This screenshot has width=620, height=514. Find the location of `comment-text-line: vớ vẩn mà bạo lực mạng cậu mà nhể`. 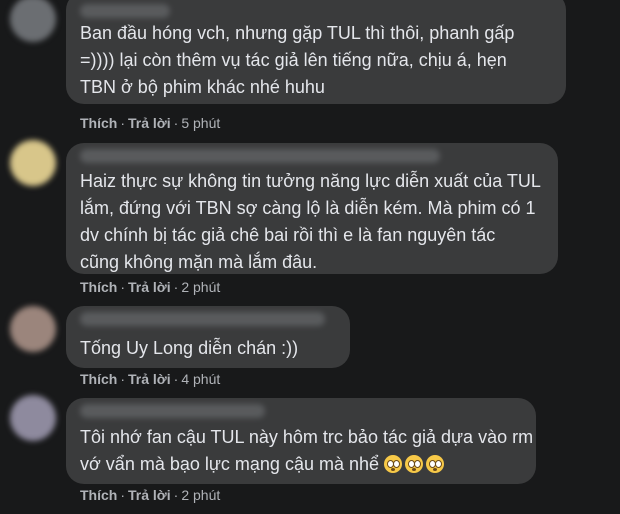

comment-text-line: vớ vẩn mà bạo lực mạng cậu mà nhể is located at coordinates (263, 464).